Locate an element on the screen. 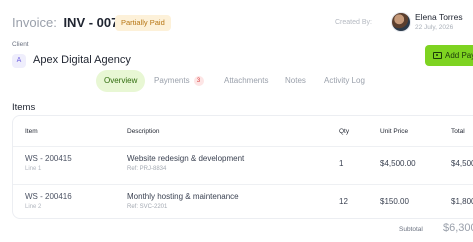 The width and height of the screenshot is (473, 242). item-reference: Ref: SVC-2201 is located at coordinates (147, 207).